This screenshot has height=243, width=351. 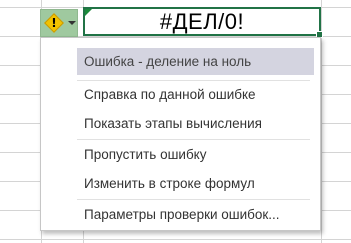 I want to click on active-cell: #ДЕЛ/0!, so click(x=203, y=22).